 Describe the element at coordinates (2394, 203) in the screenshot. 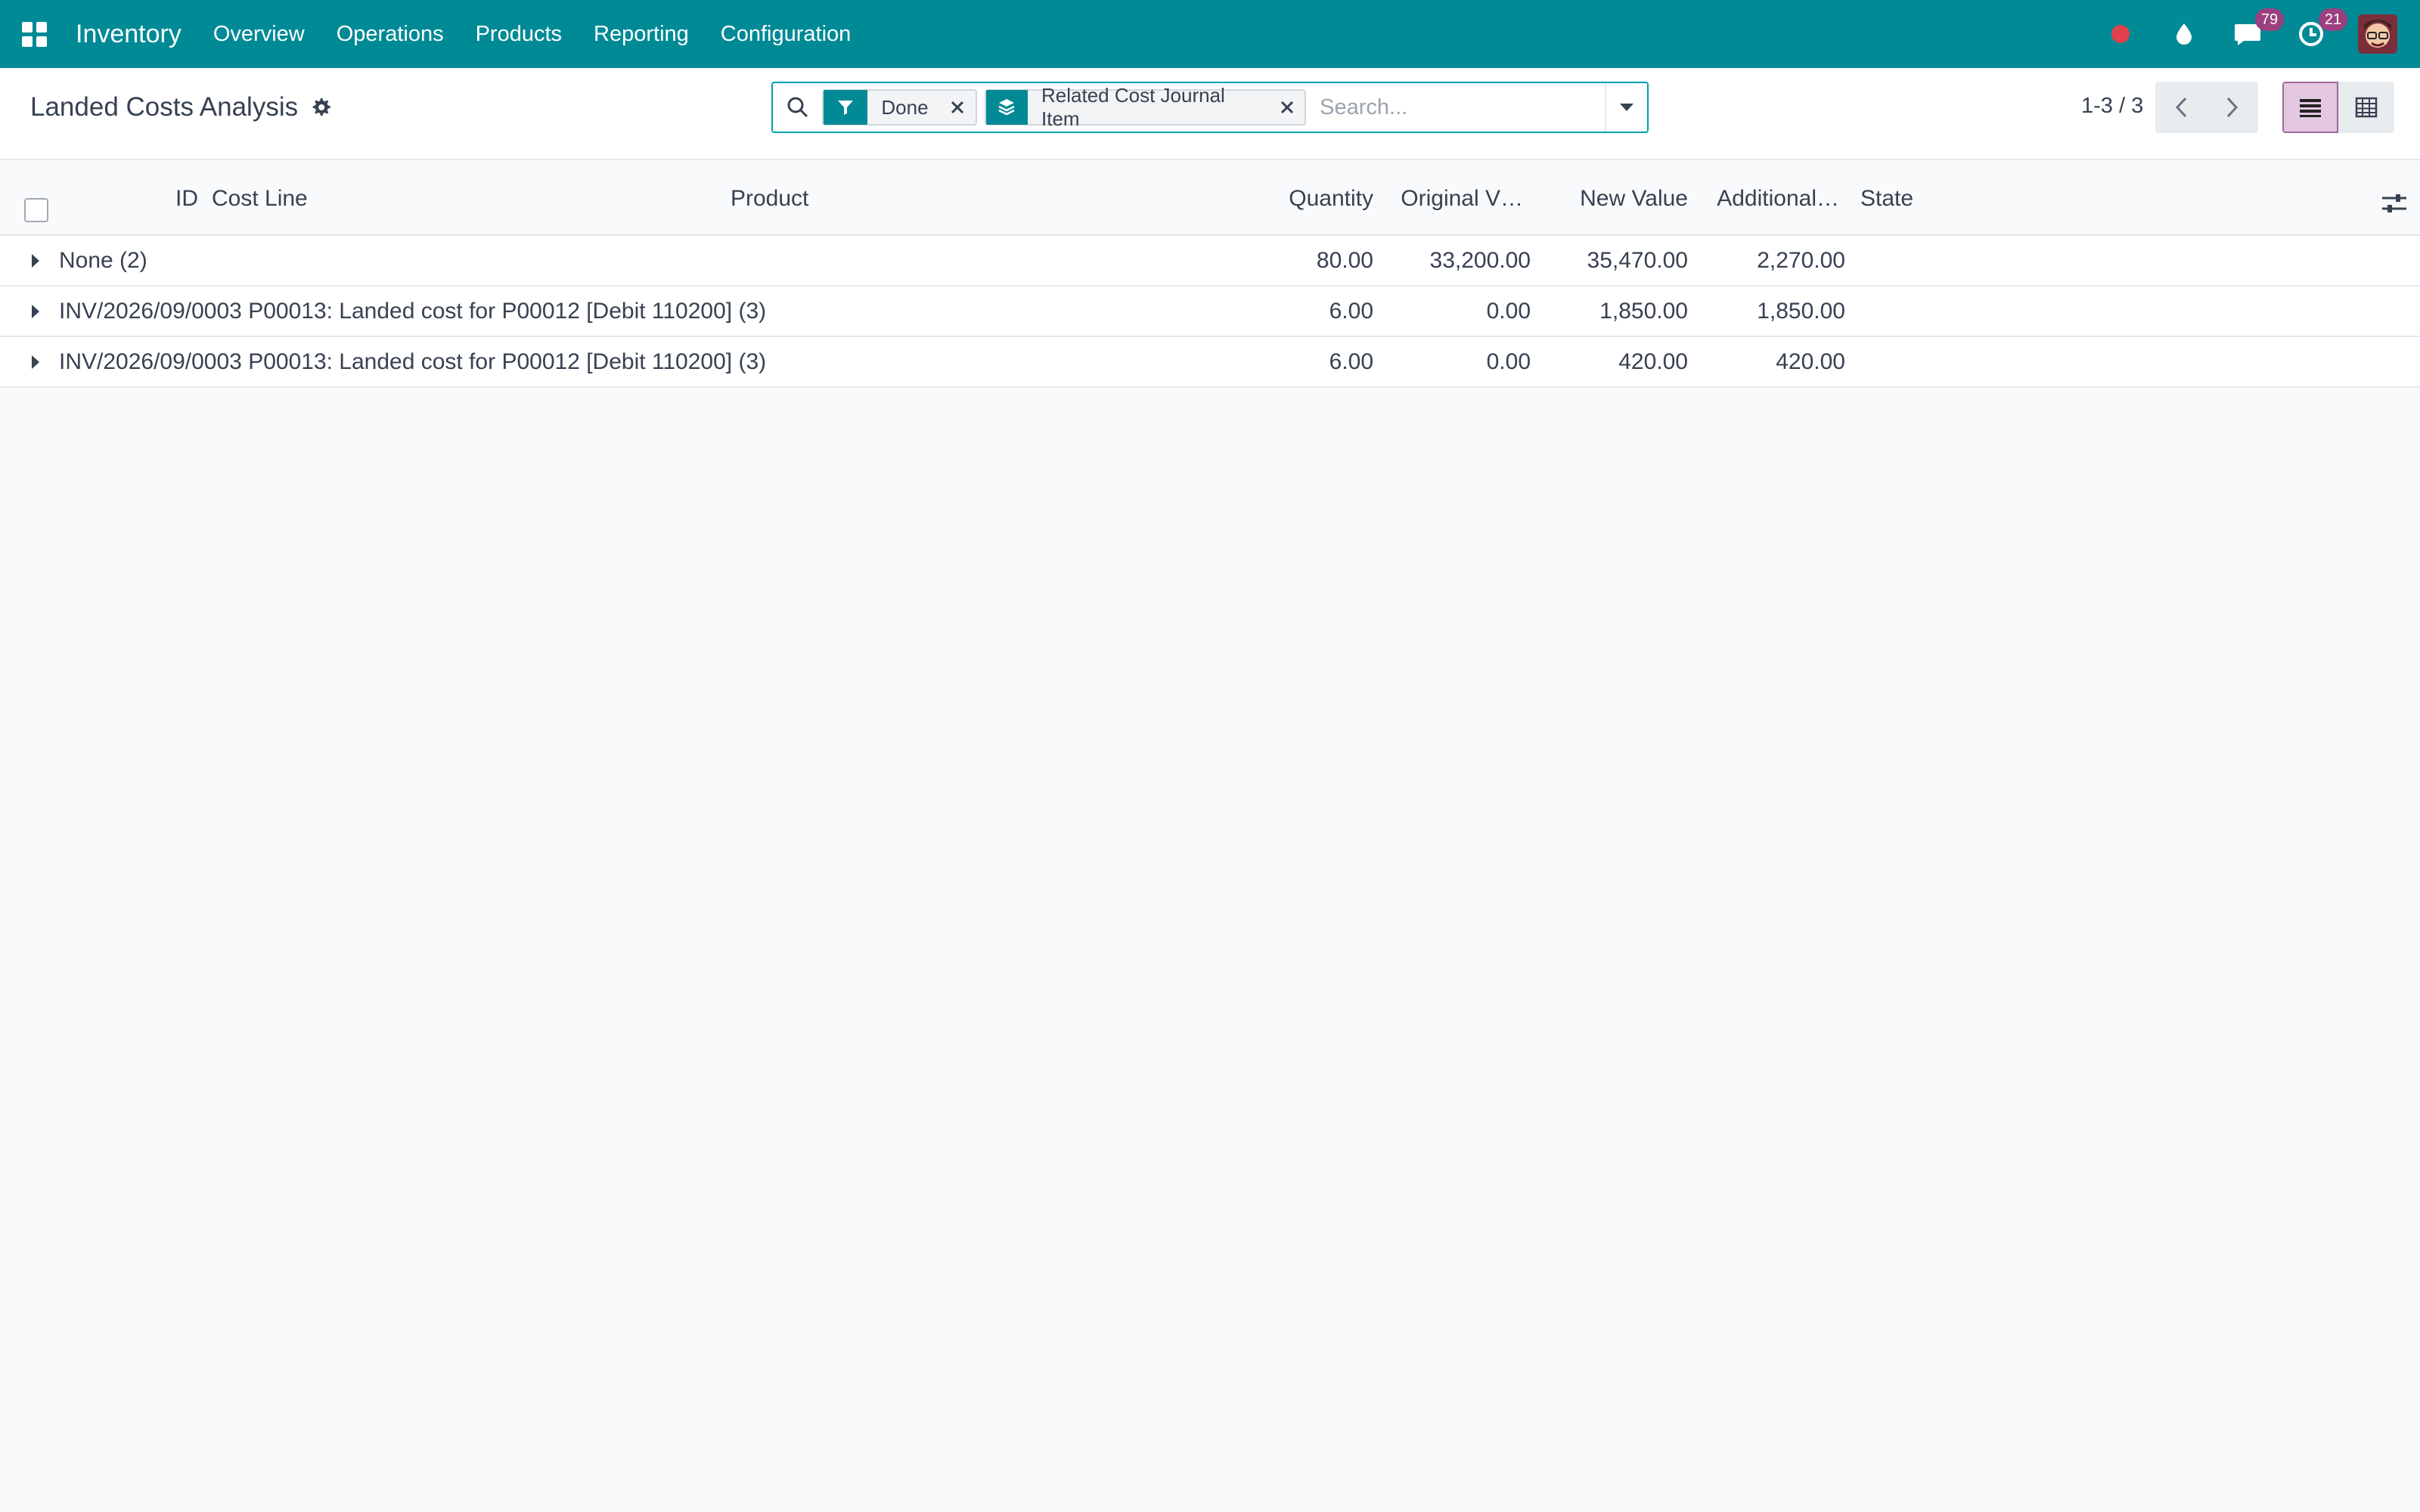

I see `column-settings-icon` at that location.